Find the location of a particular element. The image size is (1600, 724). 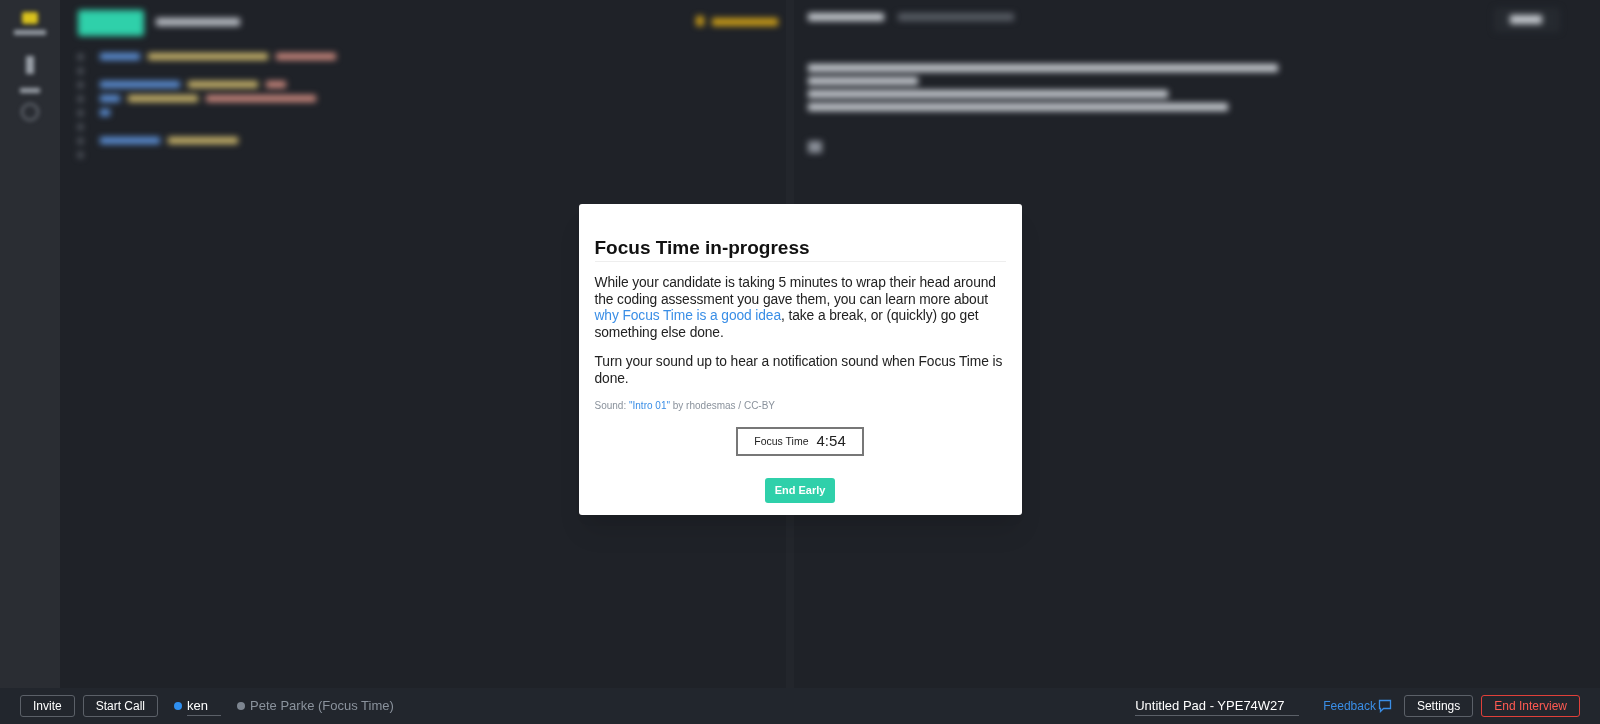

sound-credit: Sound: "Intro 01" by rhodesmas / CC-BY is located at coordinates (685, 406).